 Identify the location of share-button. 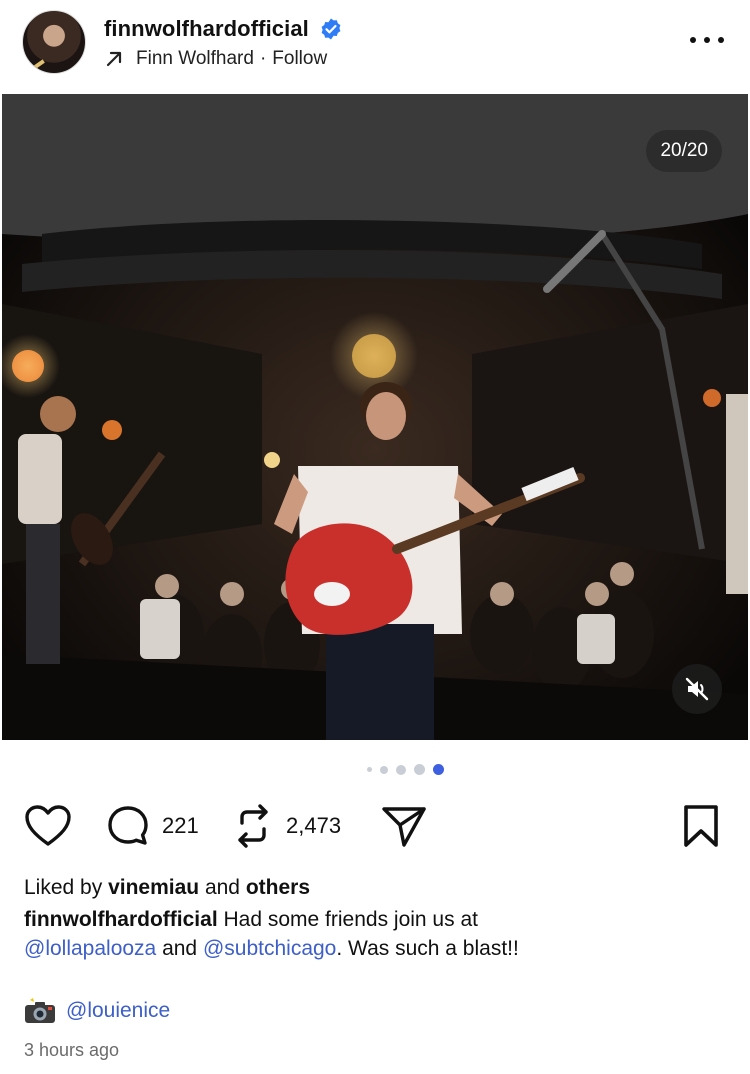
(404, 826).